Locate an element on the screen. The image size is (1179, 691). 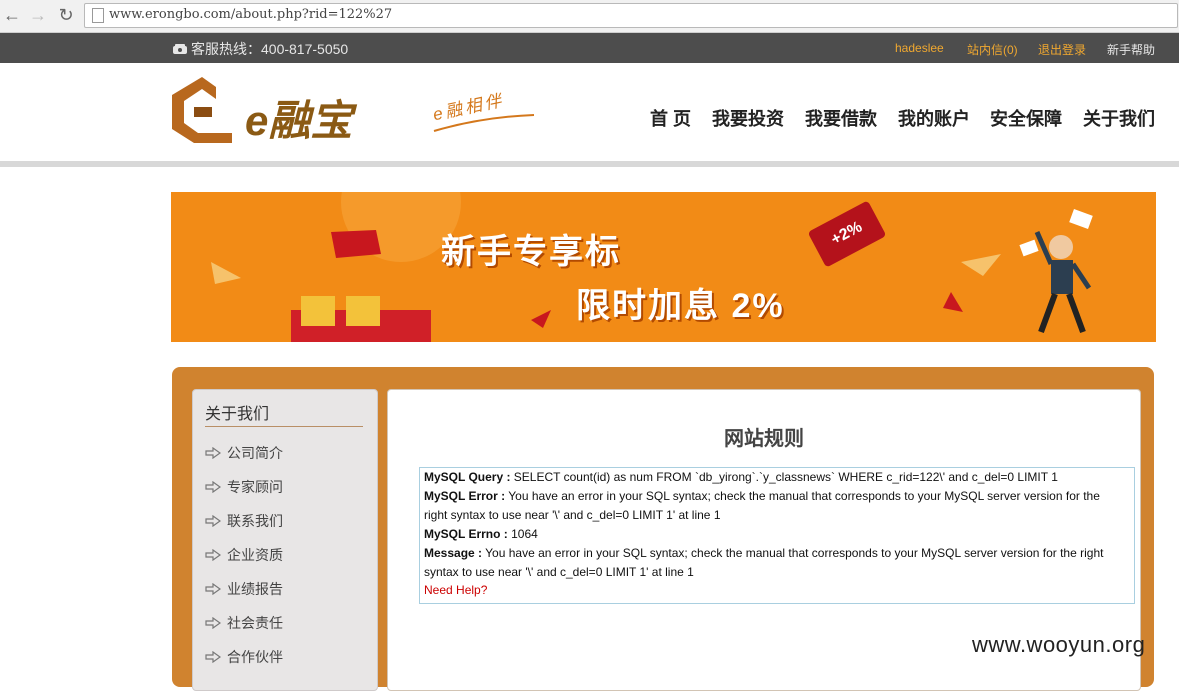
hotline: 客服热线：400-817-5050 is located at coordinates (260, 49).